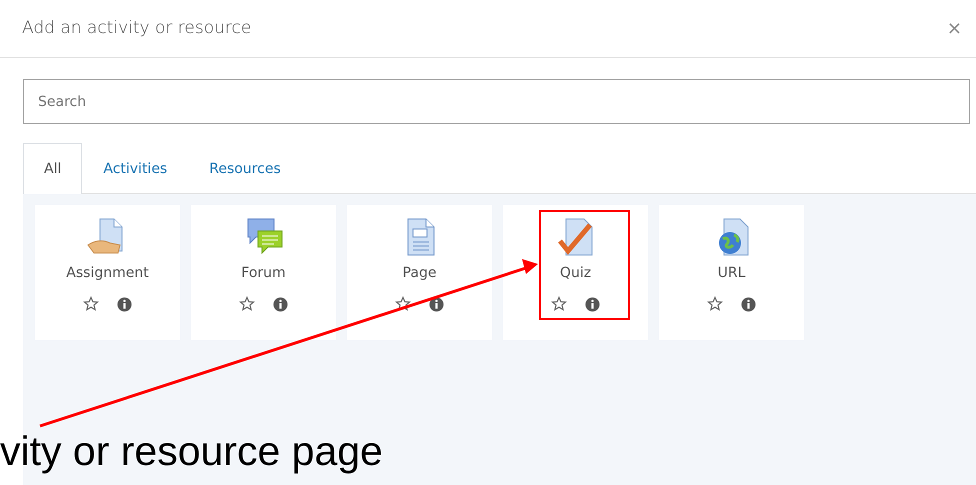  I want to click on activity-name: Assignment, so click(107, 273).